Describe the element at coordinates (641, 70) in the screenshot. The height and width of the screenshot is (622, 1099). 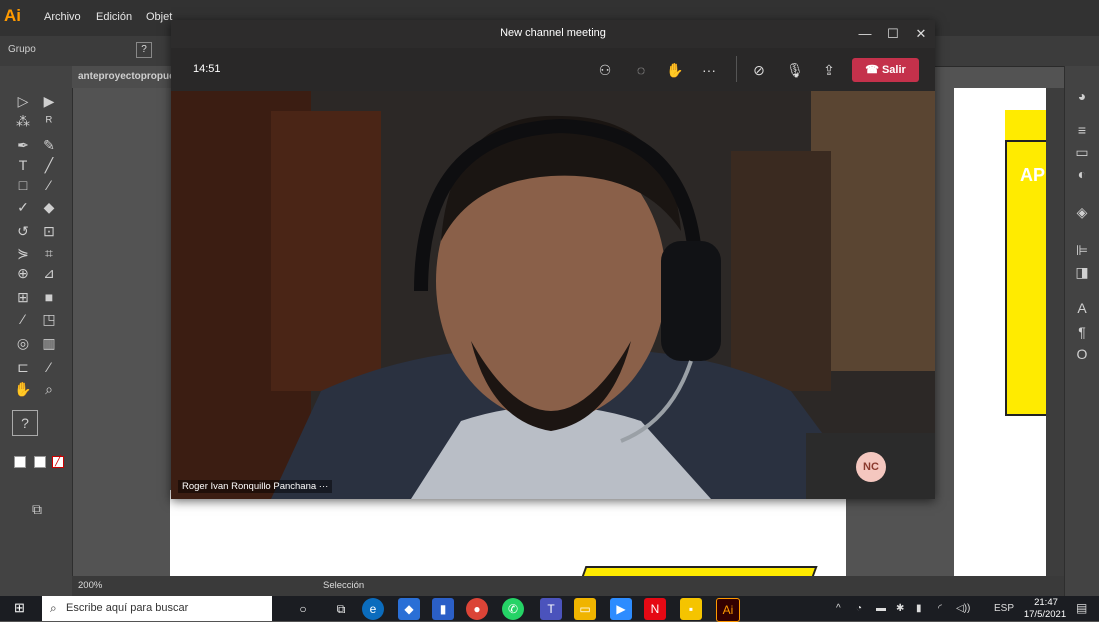
I see `chat-icon: ◌` at that location.